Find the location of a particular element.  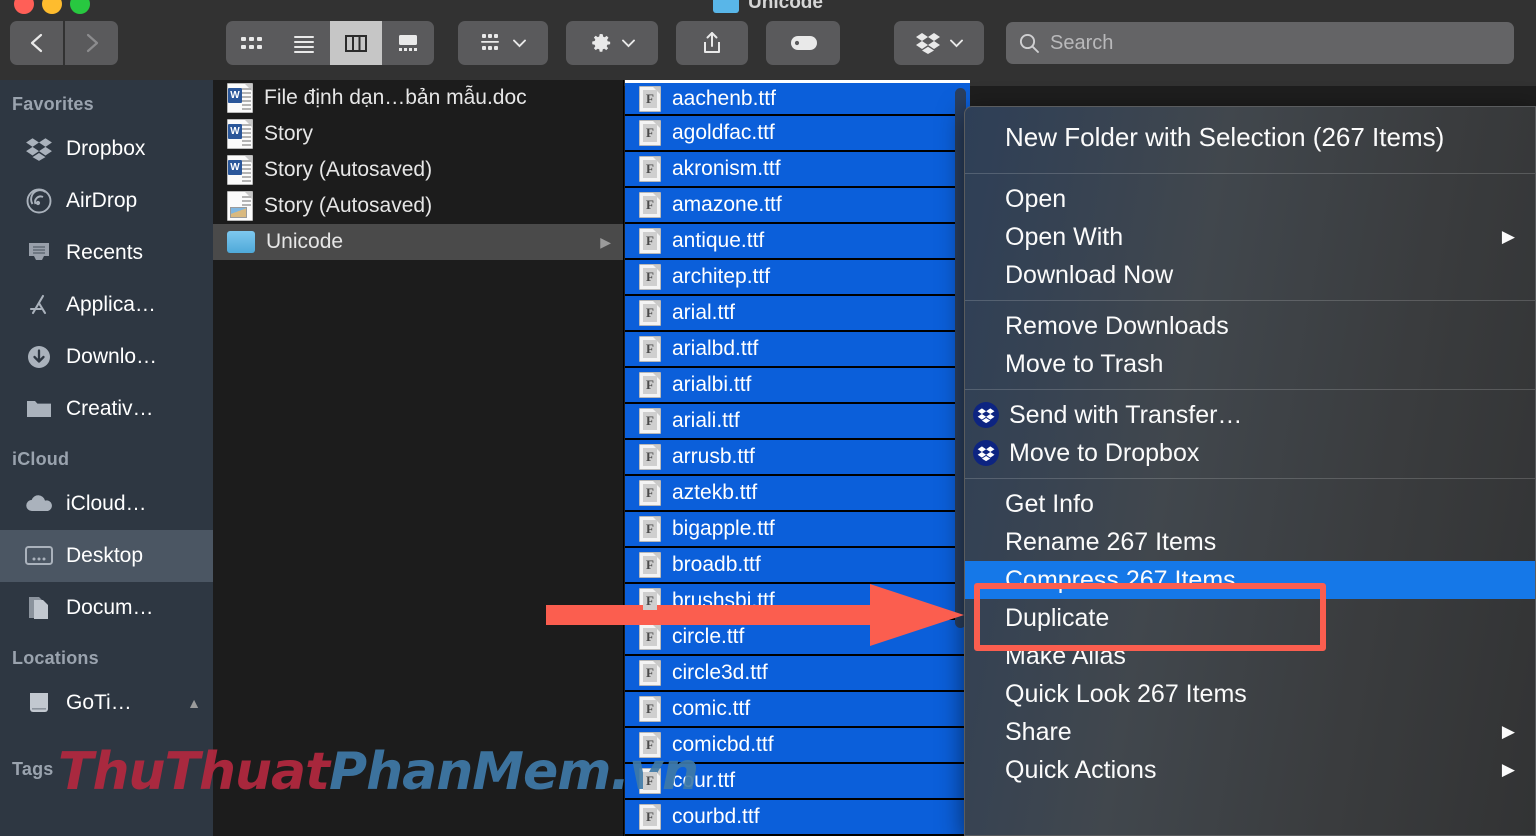

column-view-button is located at coordinates (356, 43).